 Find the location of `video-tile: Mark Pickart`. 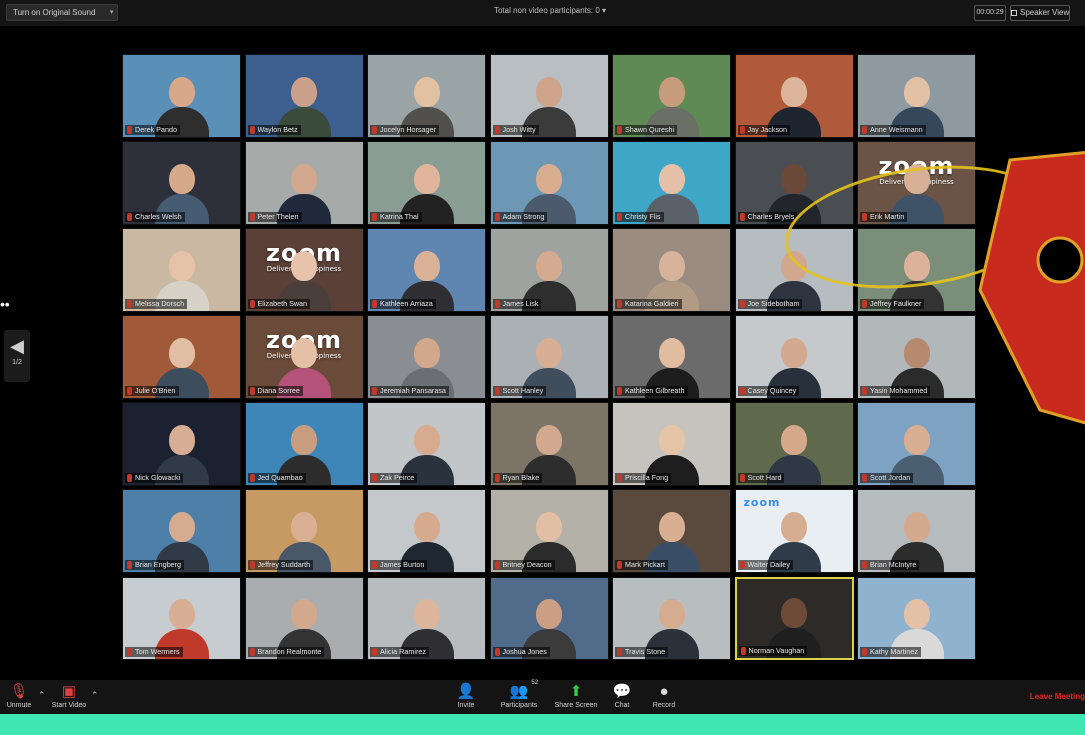

video-tile: Mark Pickart is located at coordinates (671, 531).